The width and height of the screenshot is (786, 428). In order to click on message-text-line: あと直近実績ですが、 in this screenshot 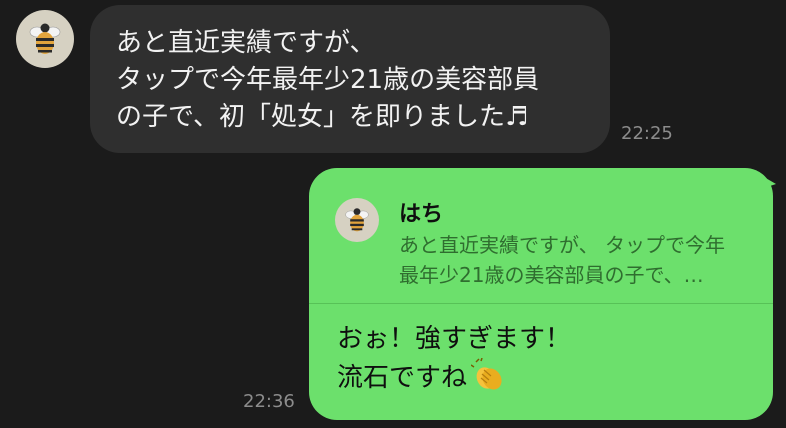, I will do `click(246, 43)`.